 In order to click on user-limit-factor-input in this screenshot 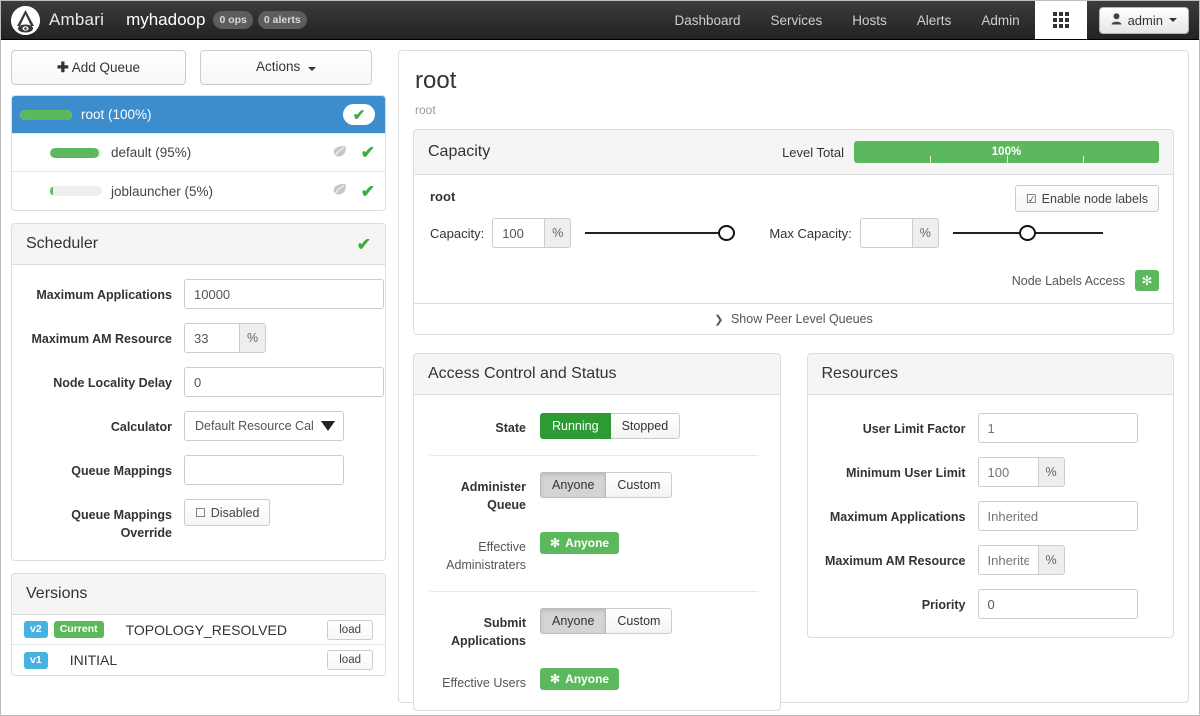, I will do `click(1057, 428)`.